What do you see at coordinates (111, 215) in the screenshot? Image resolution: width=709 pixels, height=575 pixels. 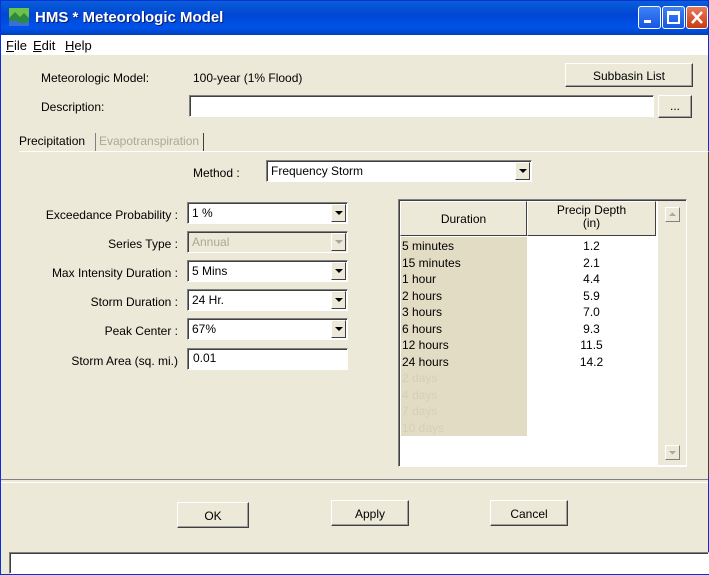 I see `exceedance-probability-label: Exceedance Probability :` at bounding box center [111, 215].